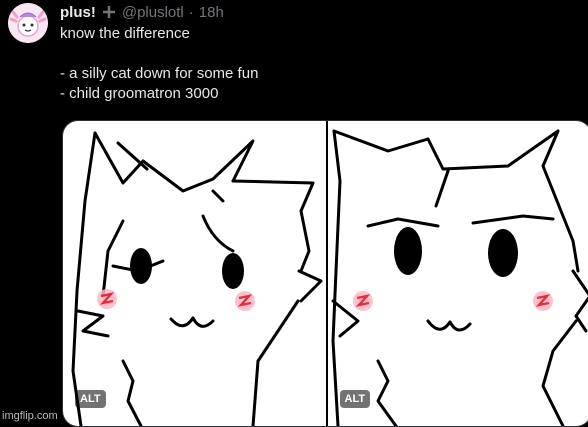 The image size is (588, 427). I want to click on post-text-line, so click(320, 54).